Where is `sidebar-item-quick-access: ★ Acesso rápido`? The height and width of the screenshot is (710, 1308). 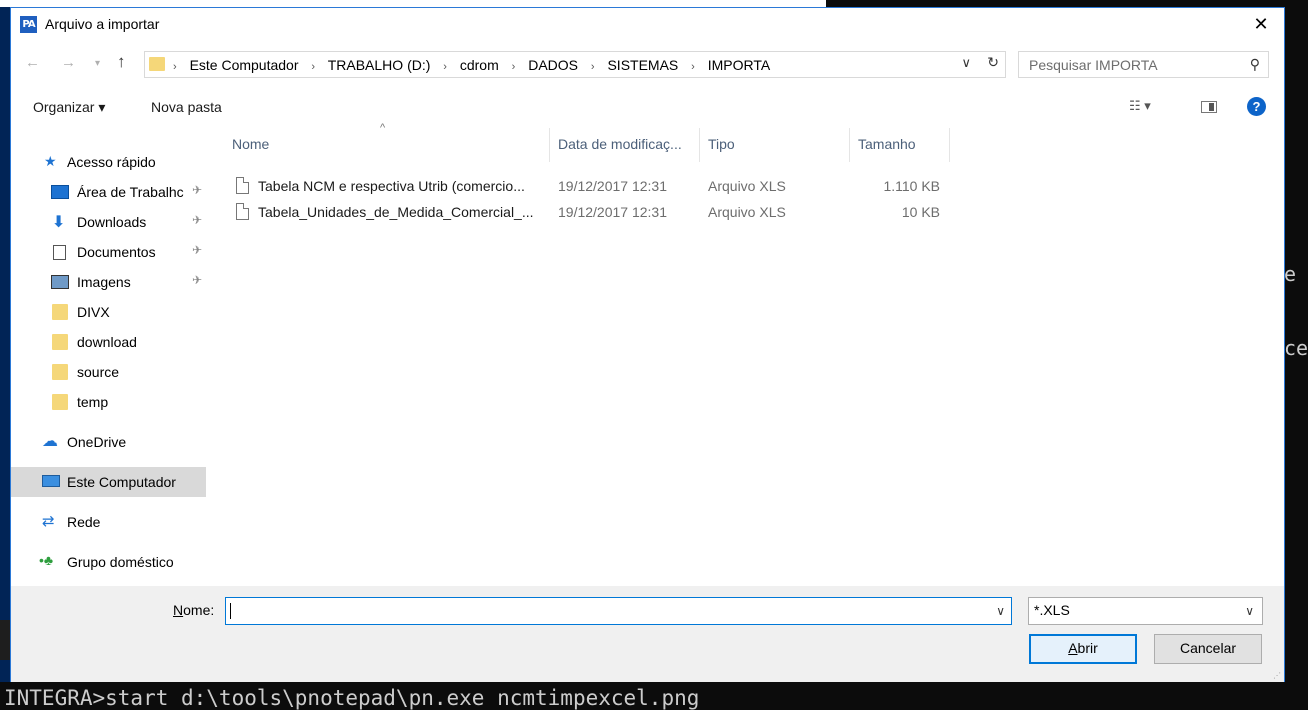 sidebar-item-quick-access: ★ Acesso rápido is located at coordinates (108, 162).